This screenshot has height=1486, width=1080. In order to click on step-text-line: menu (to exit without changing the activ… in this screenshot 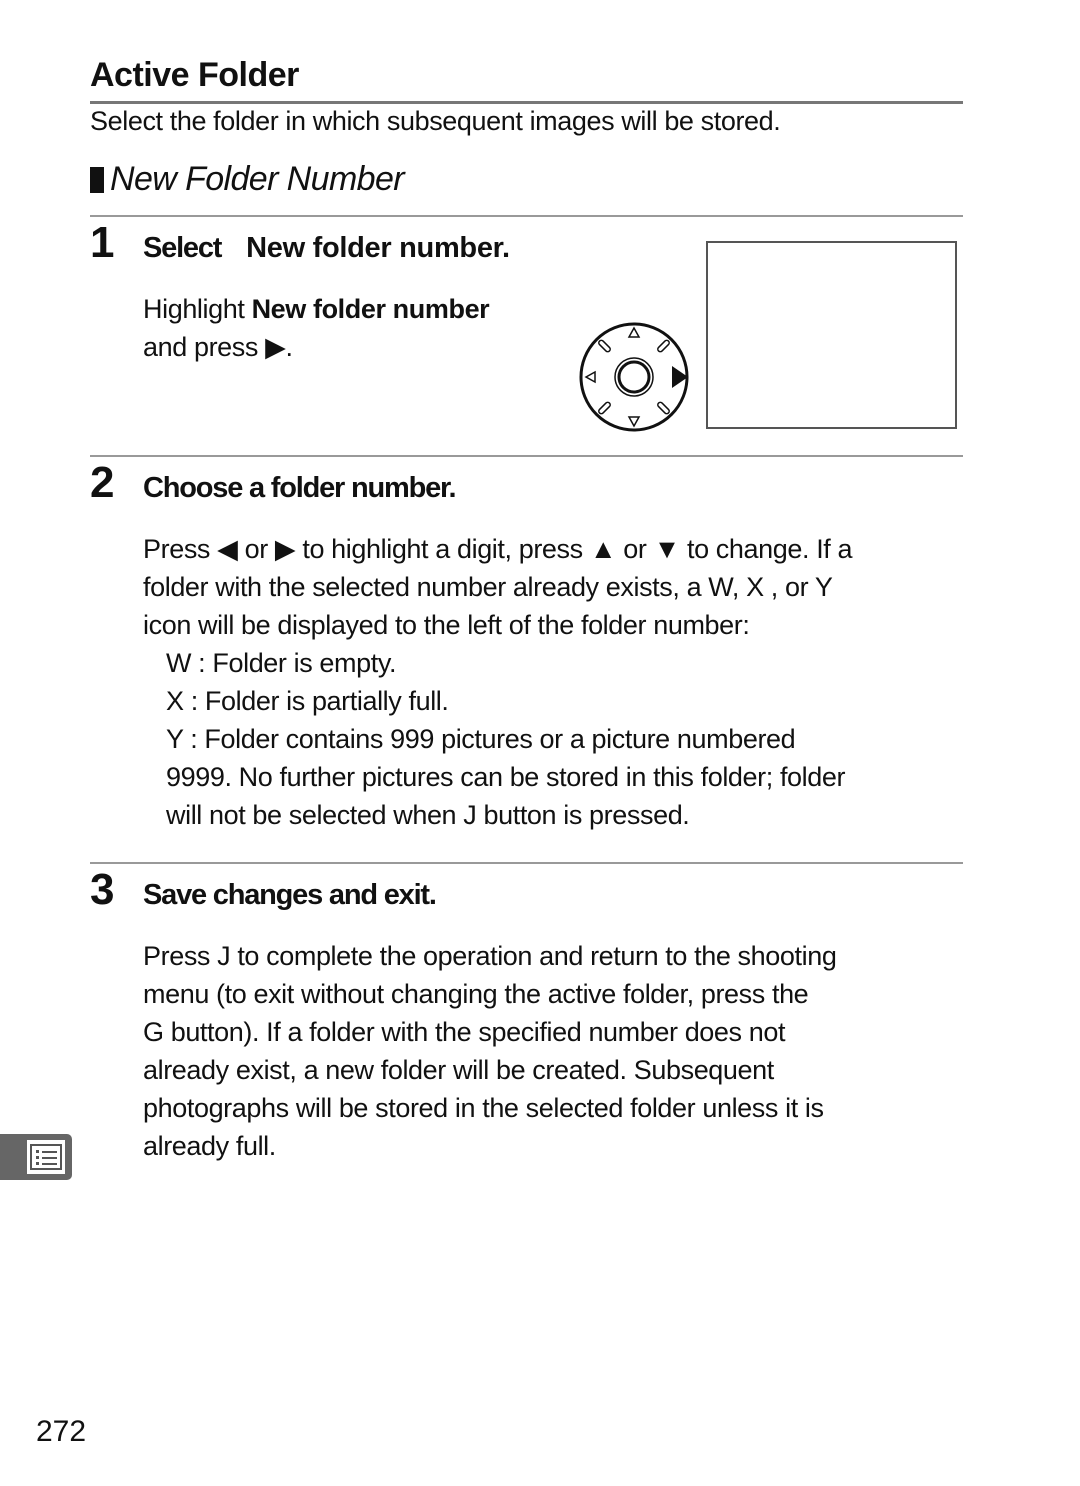, I will do `click(476, 994)`.